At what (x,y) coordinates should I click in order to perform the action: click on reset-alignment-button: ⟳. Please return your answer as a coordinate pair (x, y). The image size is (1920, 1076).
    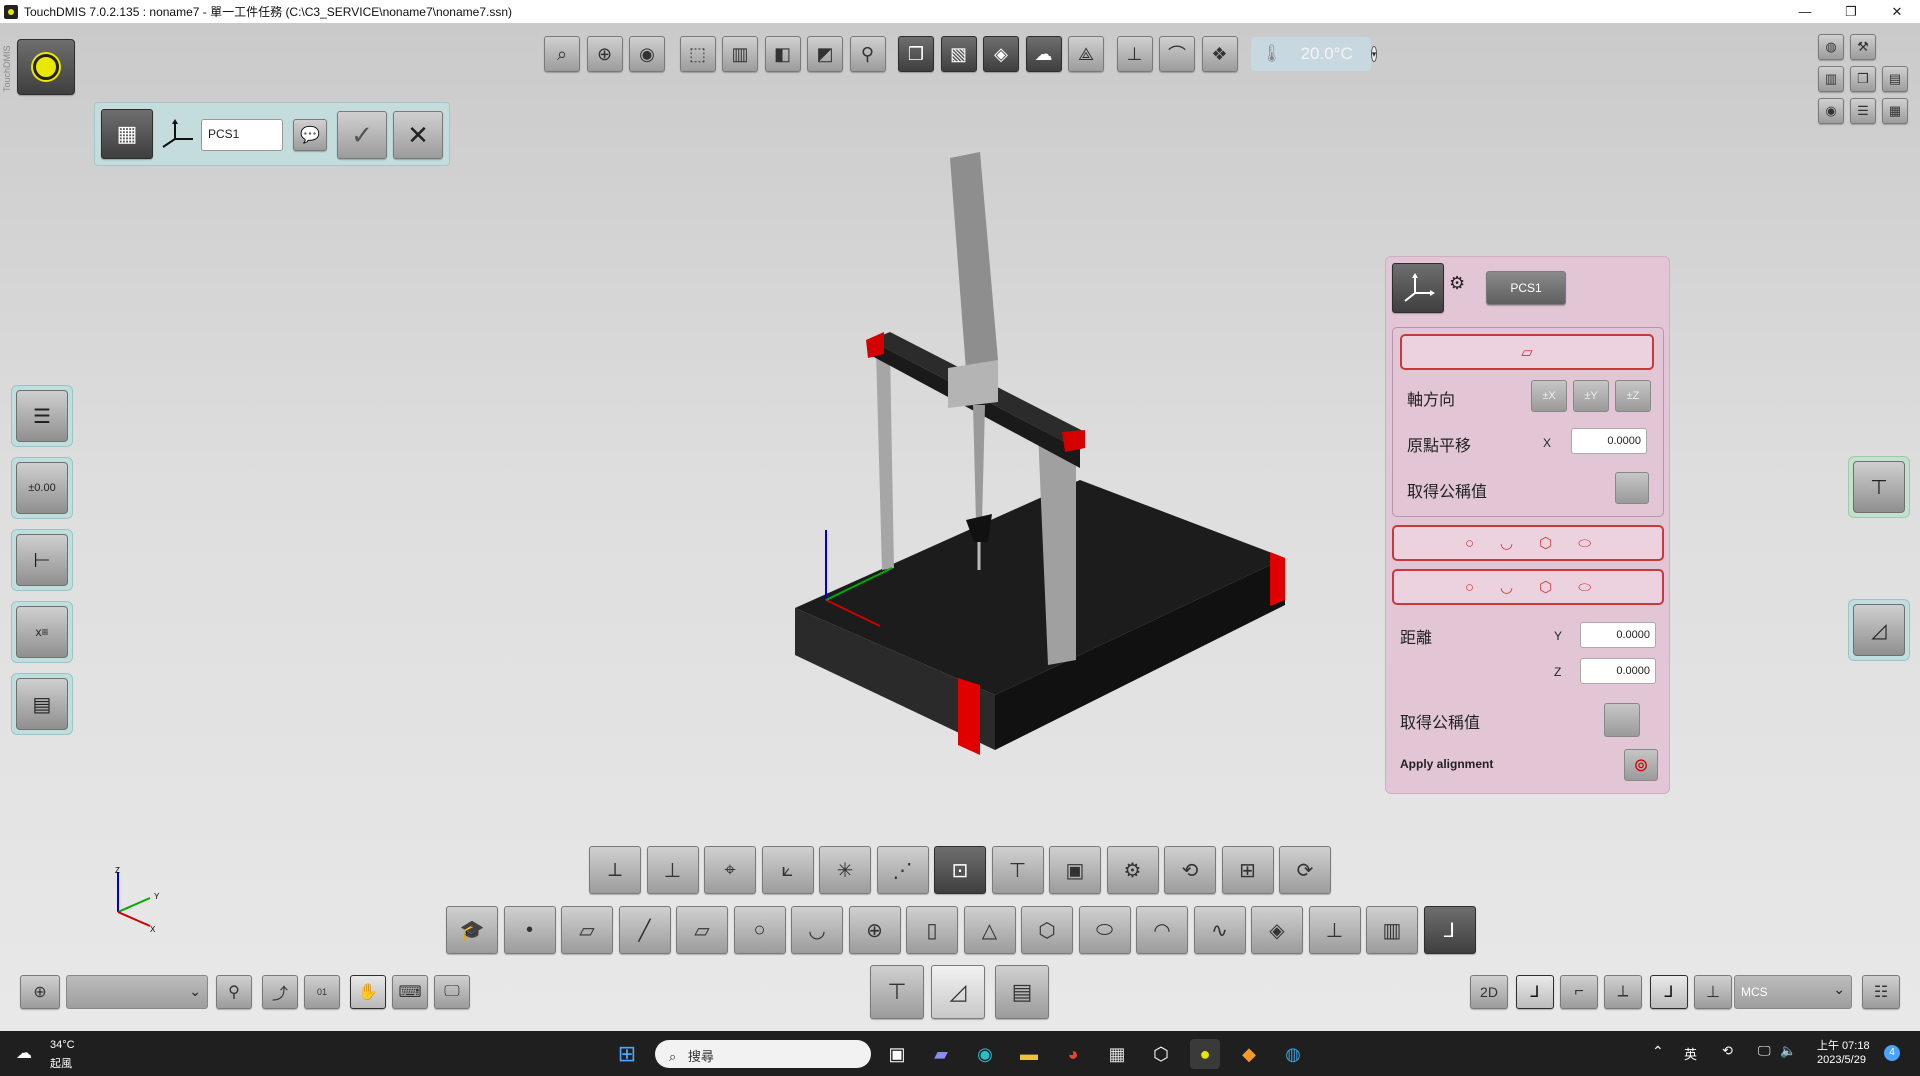
    Looking at the image, I should click on (1305, 870).